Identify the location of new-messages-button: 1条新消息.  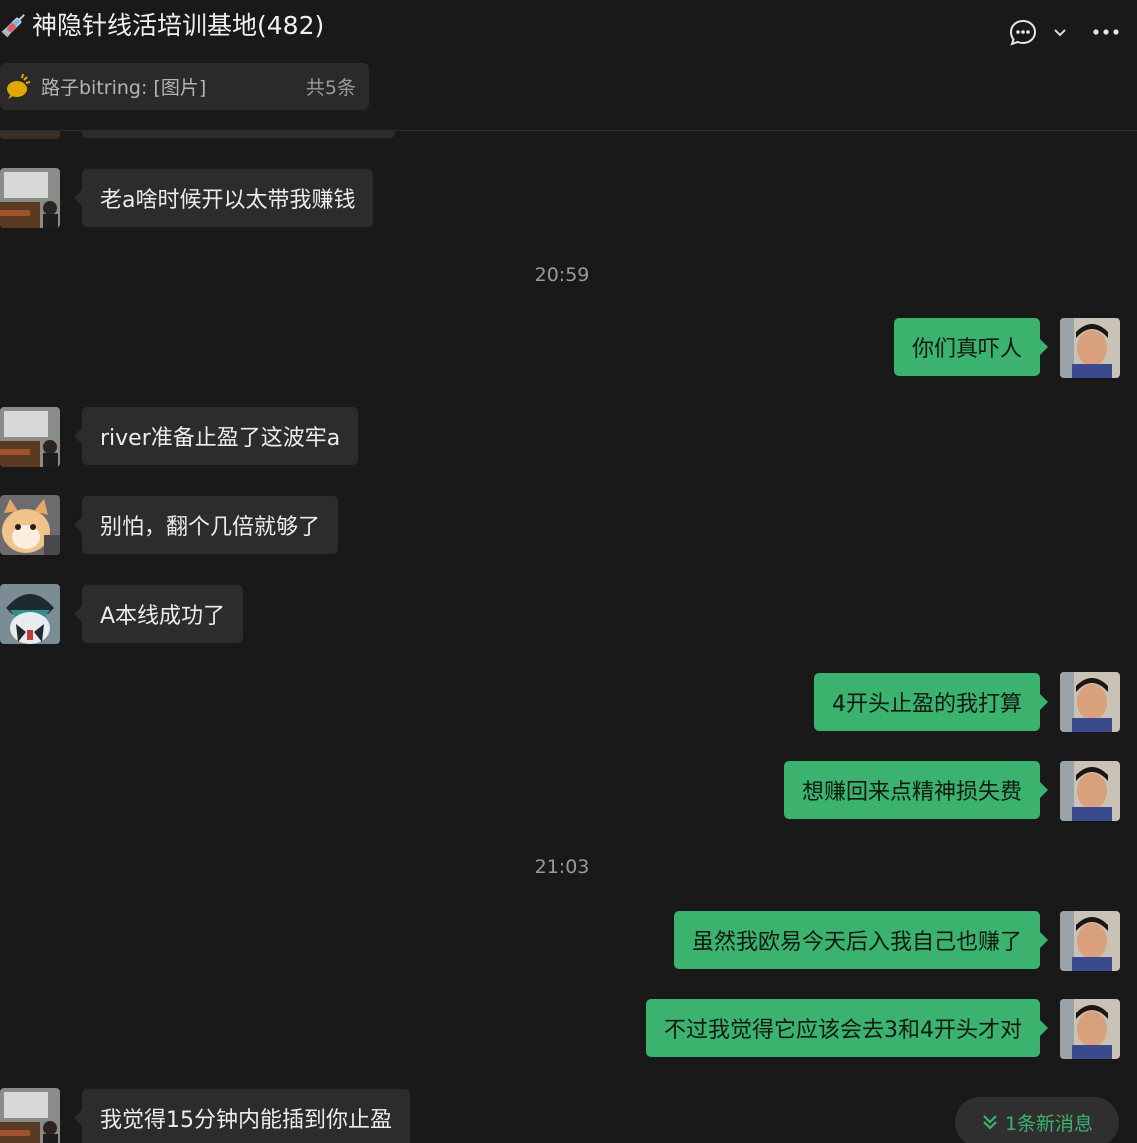
(1037, 1120).